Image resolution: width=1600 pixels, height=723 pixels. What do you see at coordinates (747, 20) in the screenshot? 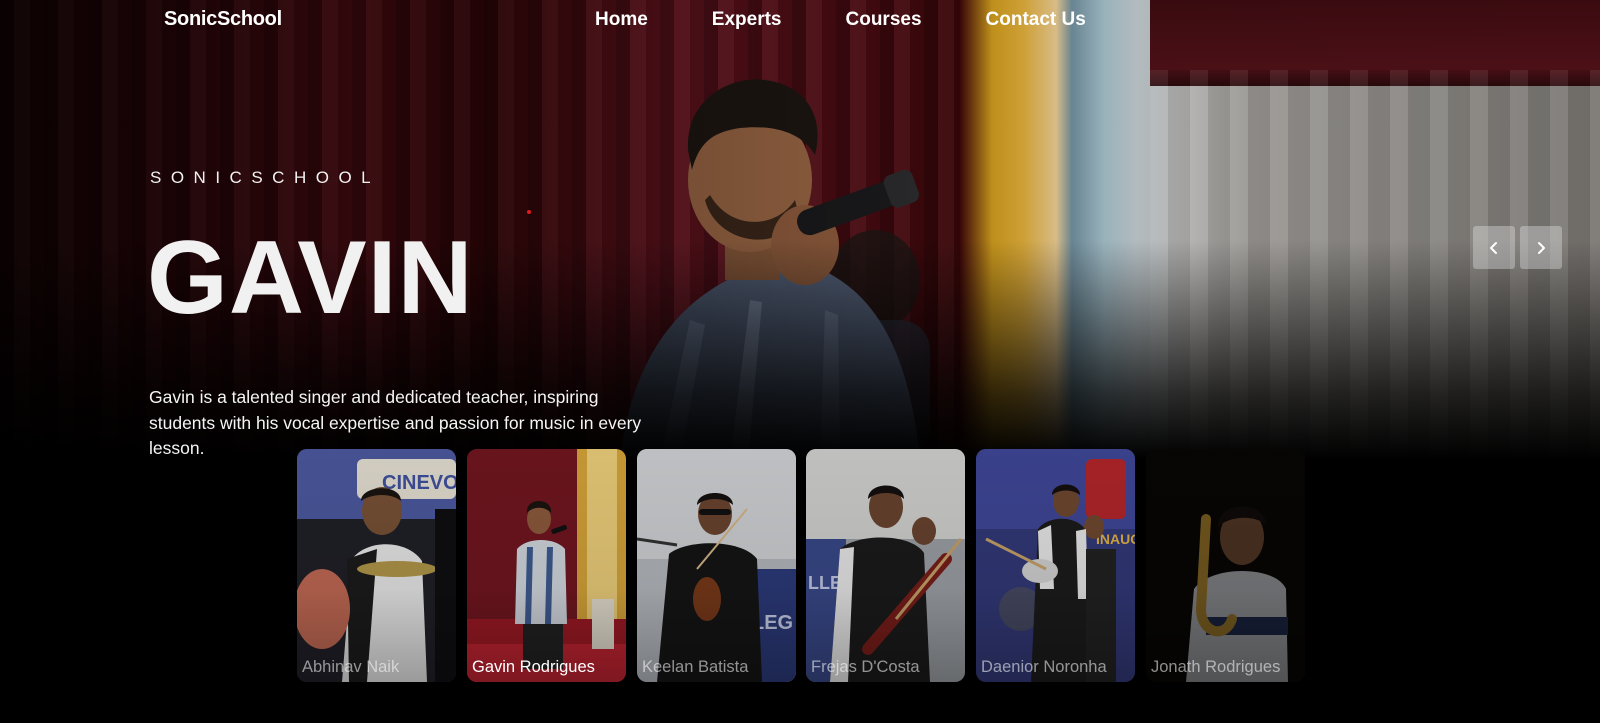
I see `nav-link-experts: Experts` at bounding box center [747, 20].